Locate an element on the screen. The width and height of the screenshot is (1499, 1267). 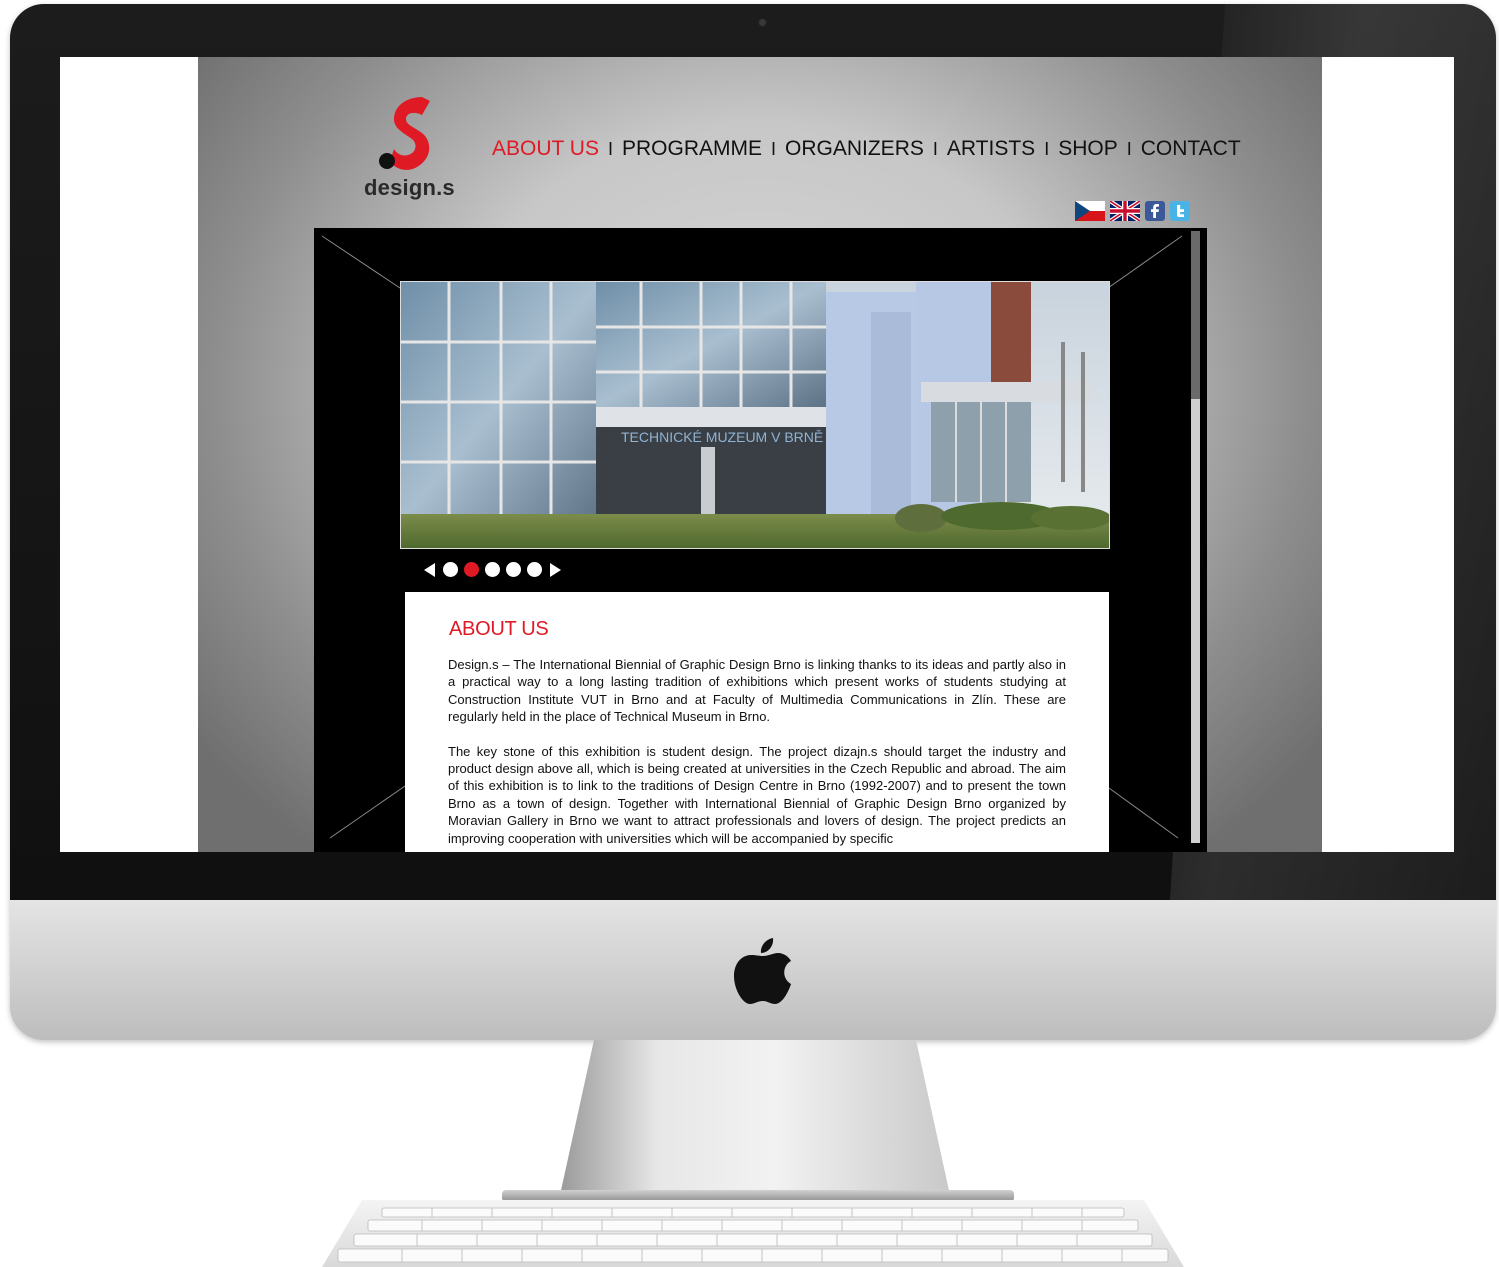
scrollbar-thumb is located at coordinates (1195, 315).